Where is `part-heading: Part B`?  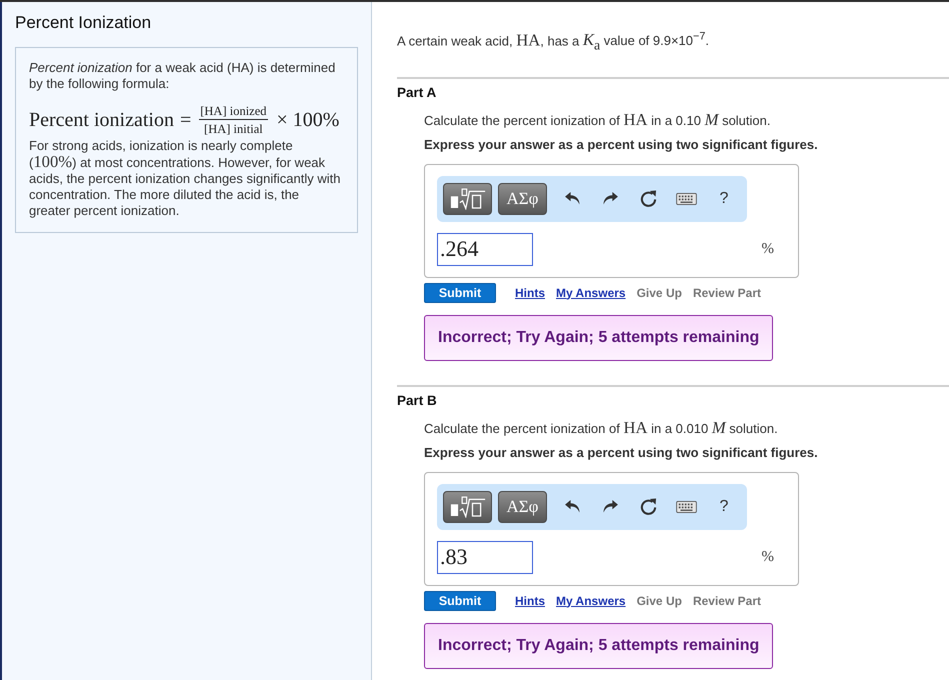 part-heading: Part B is located at coordinates (417, 401).